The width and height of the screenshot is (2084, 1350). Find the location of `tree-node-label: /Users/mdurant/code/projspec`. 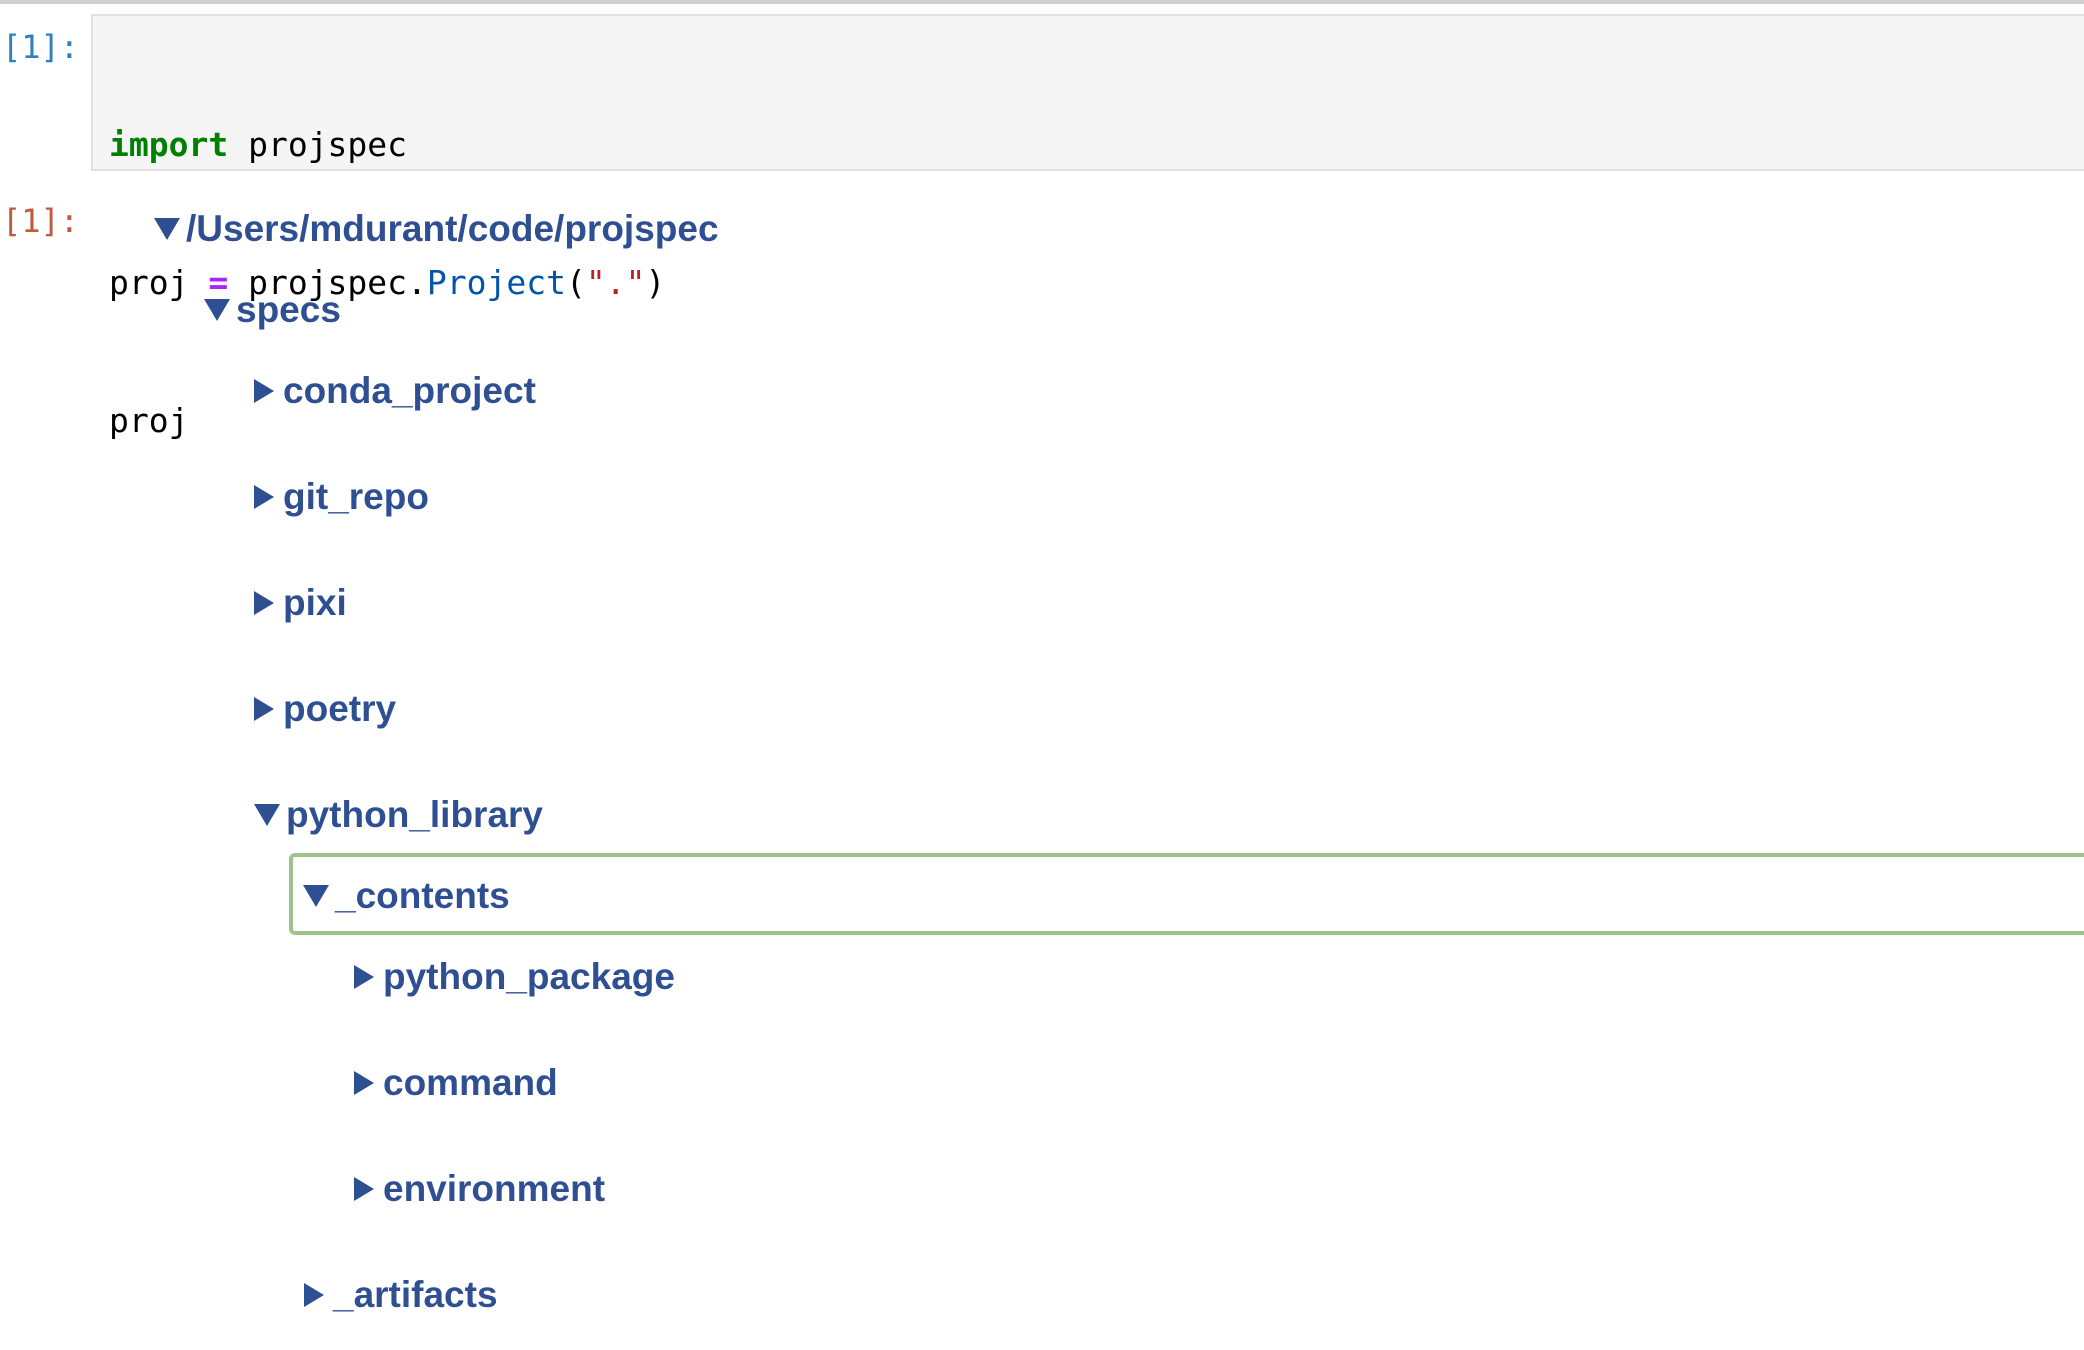

tree-node-label: /Users/mdurant/code/projspec is located at coordinates (452, 228).